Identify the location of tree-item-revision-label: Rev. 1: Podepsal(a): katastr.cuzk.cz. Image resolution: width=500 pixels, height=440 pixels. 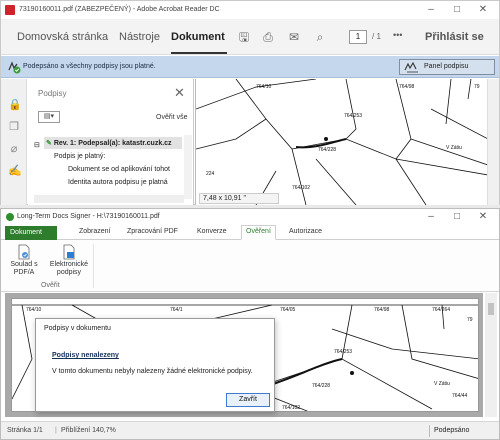
(112, 143).